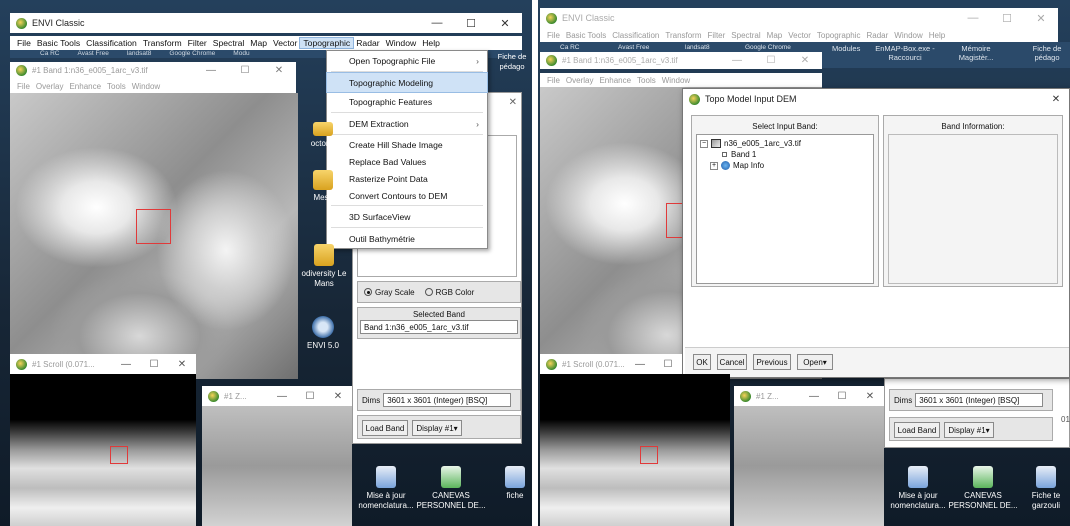  I want to click on menu-item-3d-surfaceview: 3D SurfaceView, so click(407, 216).